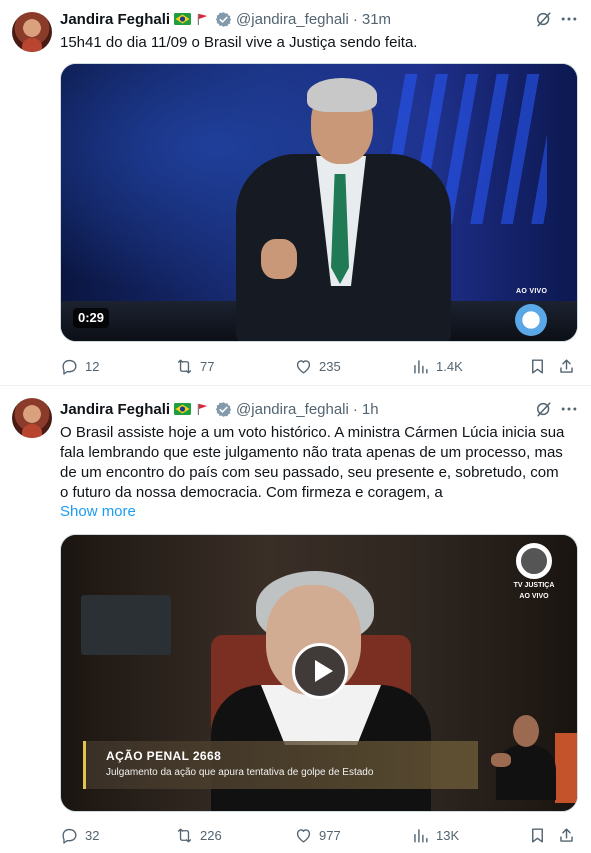 This screenshot has width=591, height=853. I want to click on reply-button: 12, so click(79, 366).